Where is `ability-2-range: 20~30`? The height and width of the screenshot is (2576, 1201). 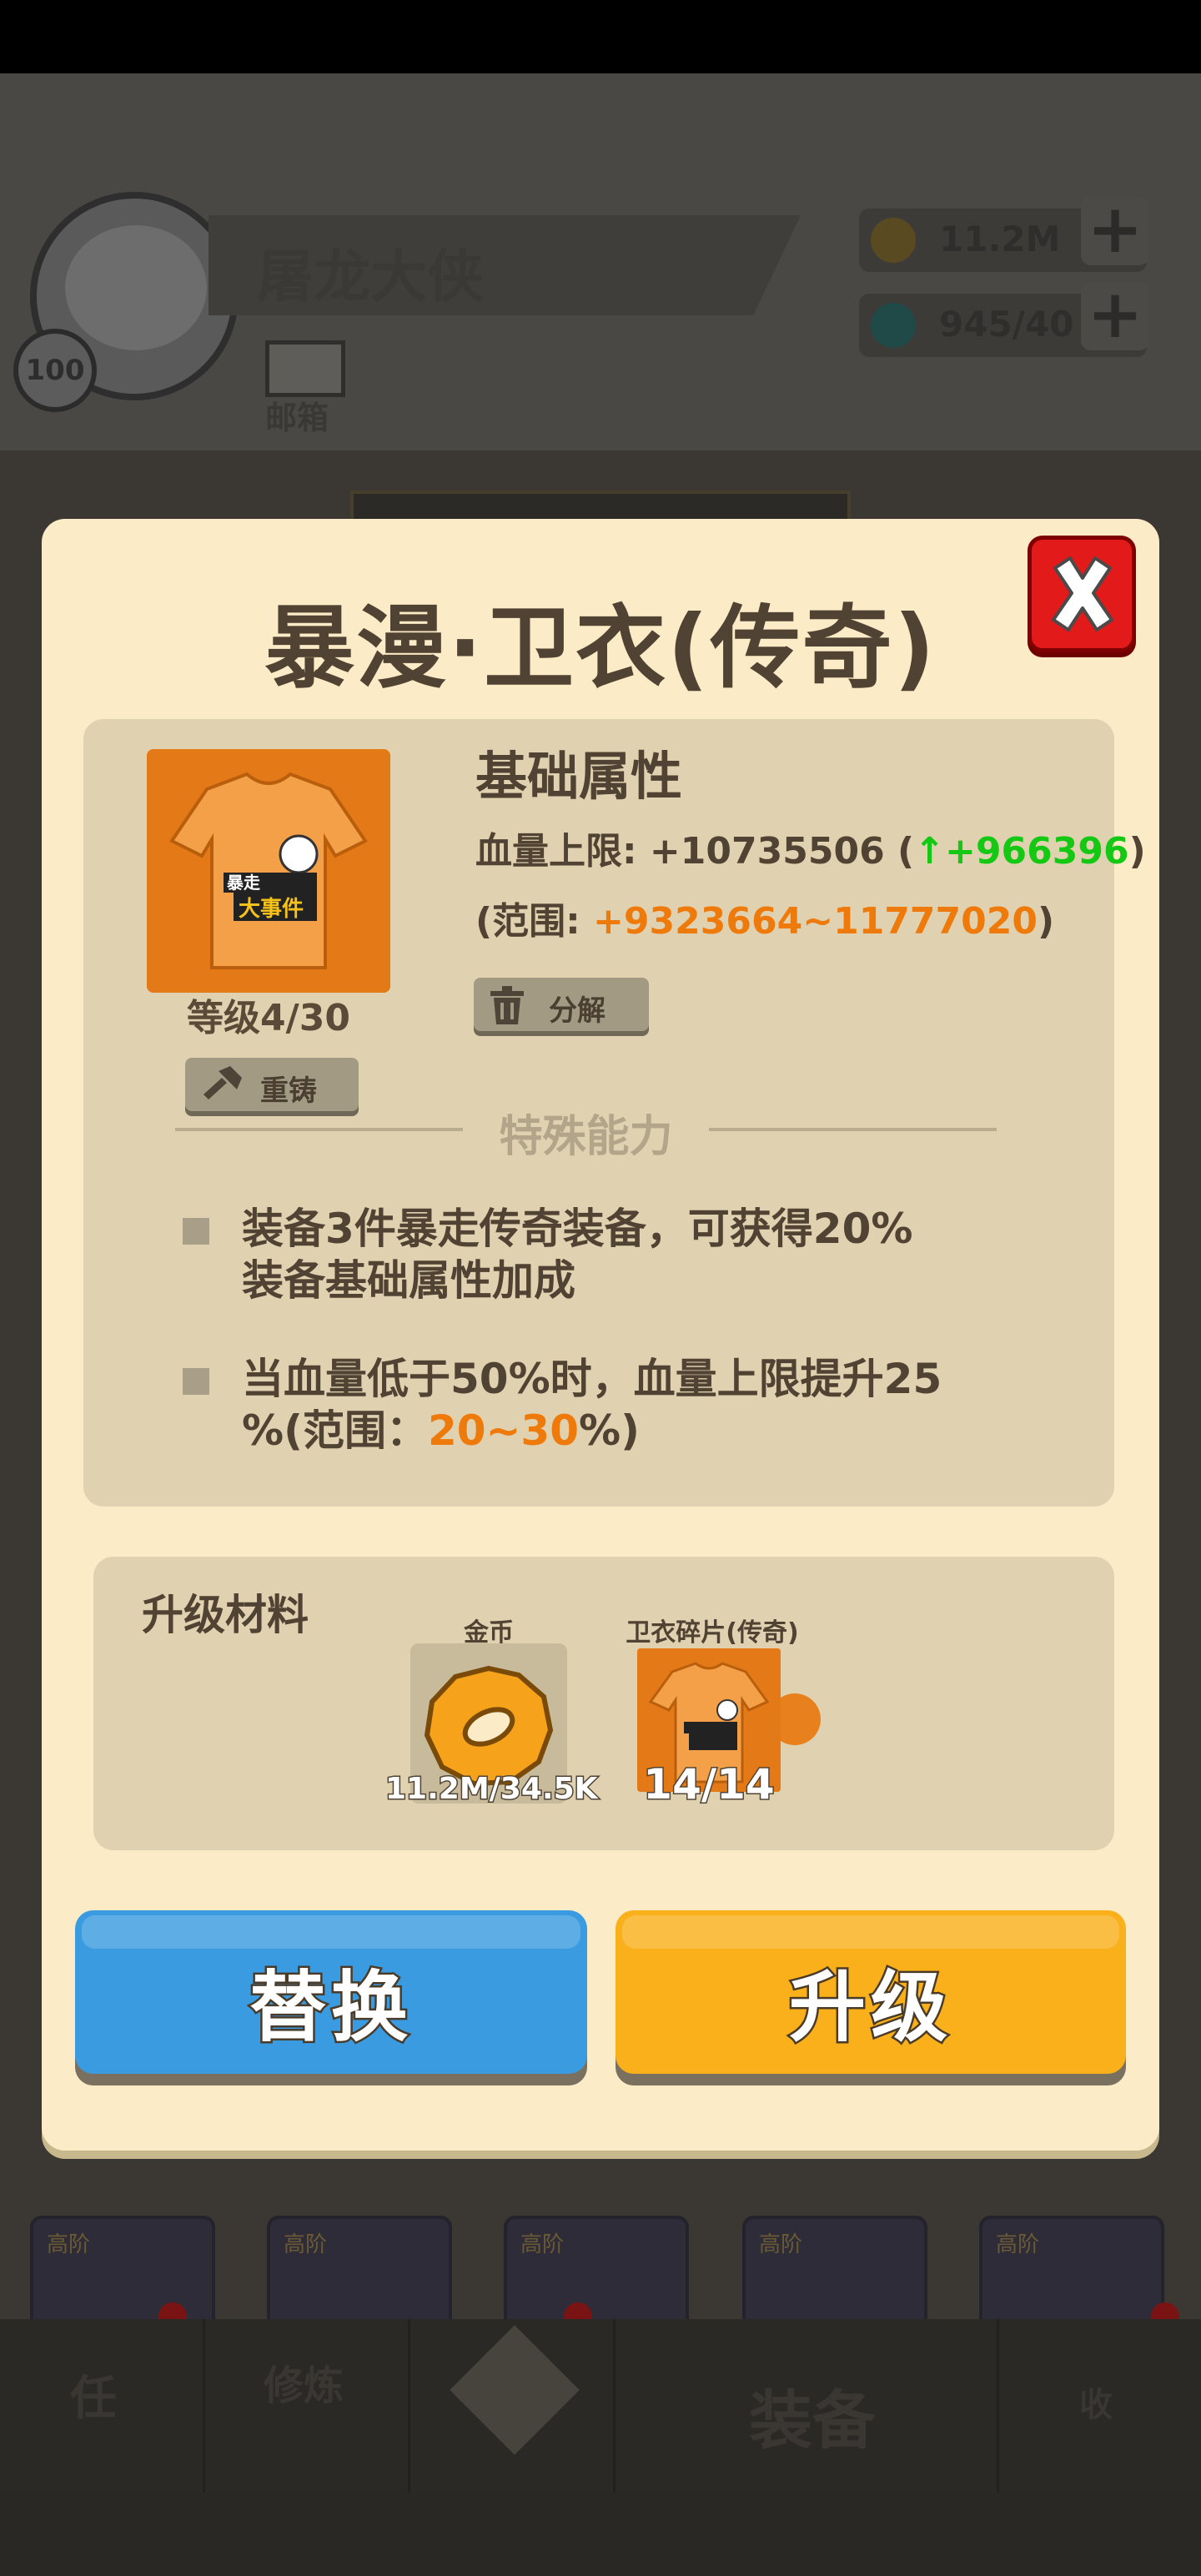
ability-2-range: 20~30 is located at coordinates (503, 1430).